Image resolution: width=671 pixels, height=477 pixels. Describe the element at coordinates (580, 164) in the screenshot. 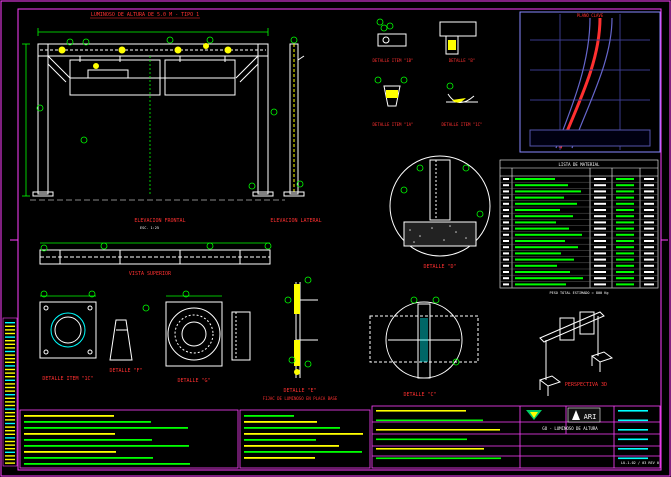

I see `material-list-title: LISTA DE MATERIAL` at that location.